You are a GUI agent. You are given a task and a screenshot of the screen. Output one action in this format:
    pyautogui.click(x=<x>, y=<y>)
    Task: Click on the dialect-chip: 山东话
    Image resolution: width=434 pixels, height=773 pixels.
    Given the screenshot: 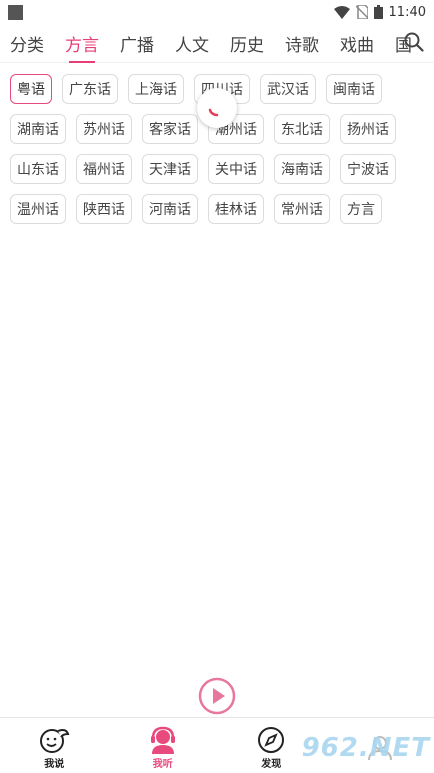 What is the action you would take?
    pyautogui.click(x=38, y=169)
    